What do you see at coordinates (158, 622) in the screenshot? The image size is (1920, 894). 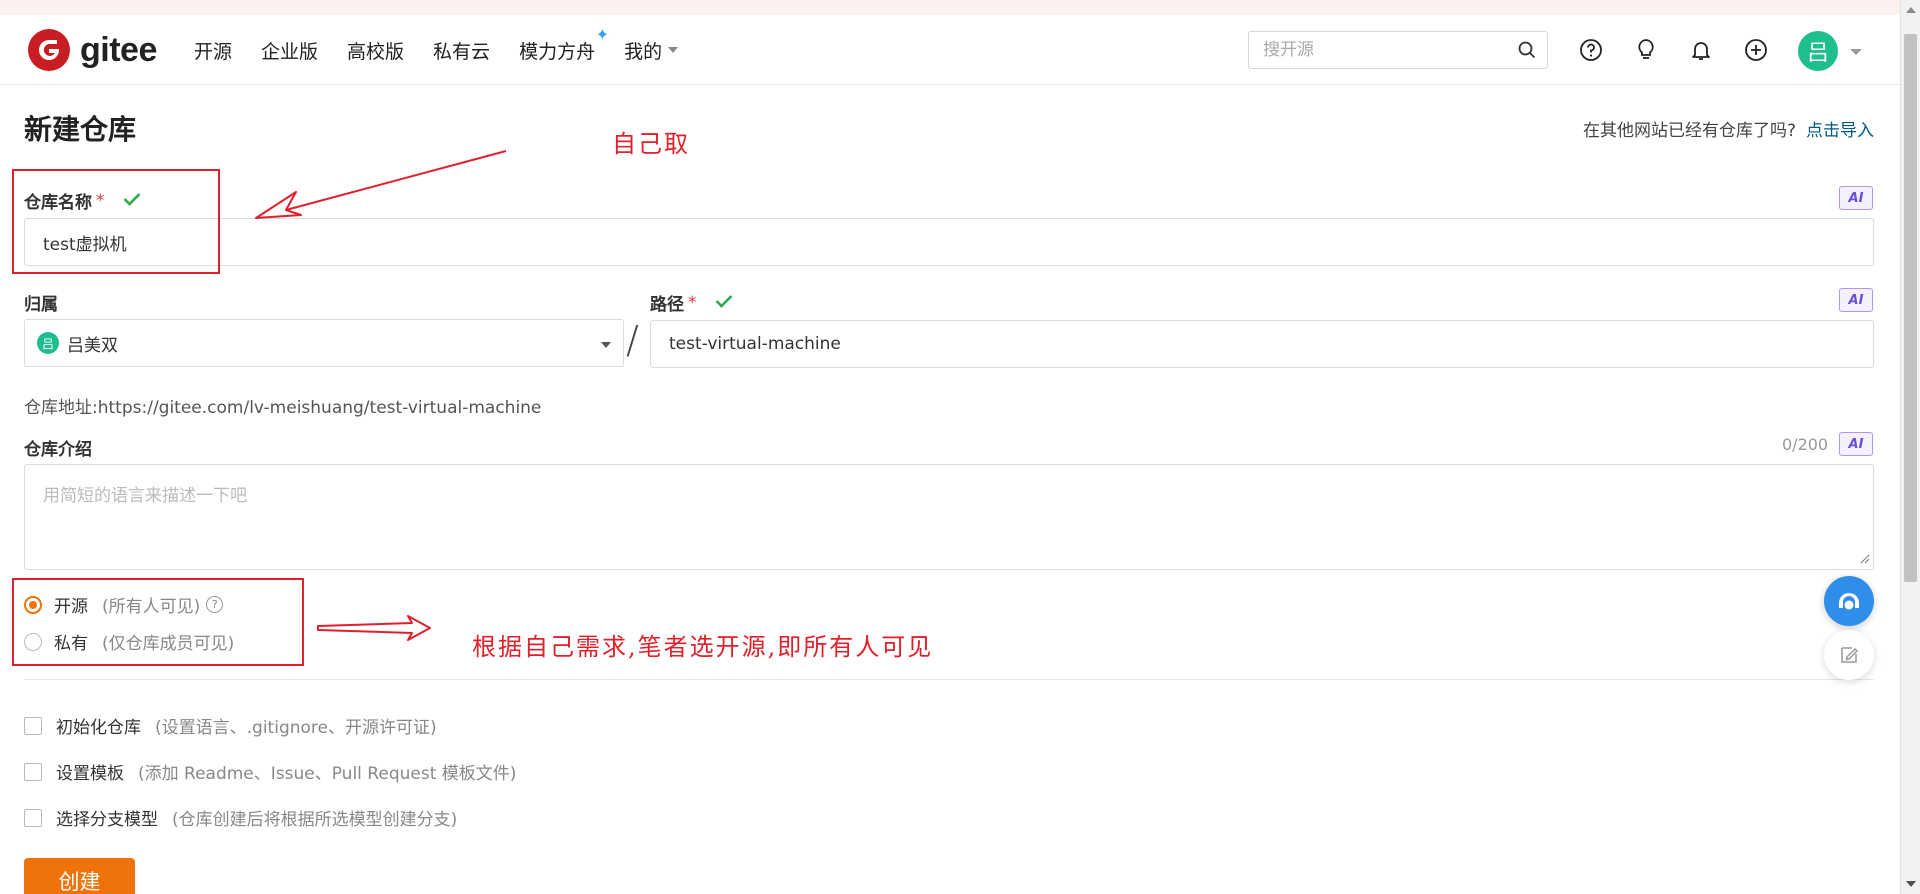 I see `annotation-box-visibility` at bounding box center [158, 622].